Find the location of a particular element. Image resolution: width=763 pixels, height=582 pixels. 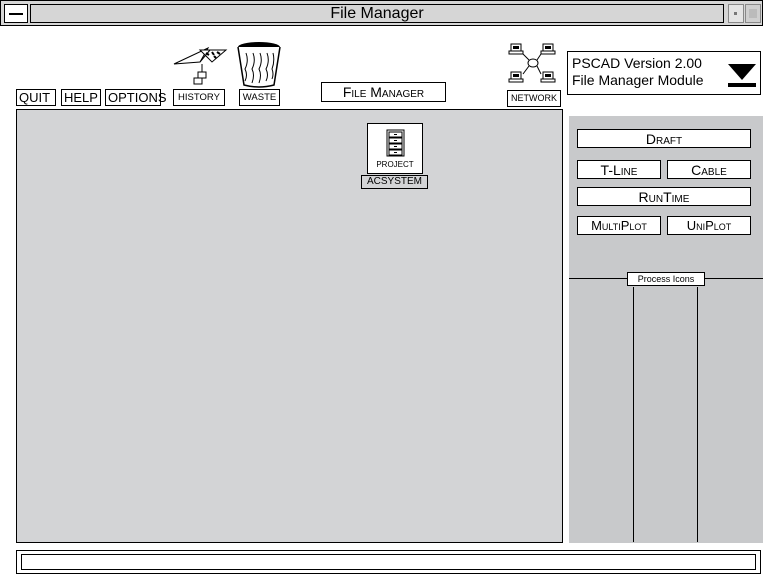

options-button: OPTIONS is located at coordinates (136, 97).